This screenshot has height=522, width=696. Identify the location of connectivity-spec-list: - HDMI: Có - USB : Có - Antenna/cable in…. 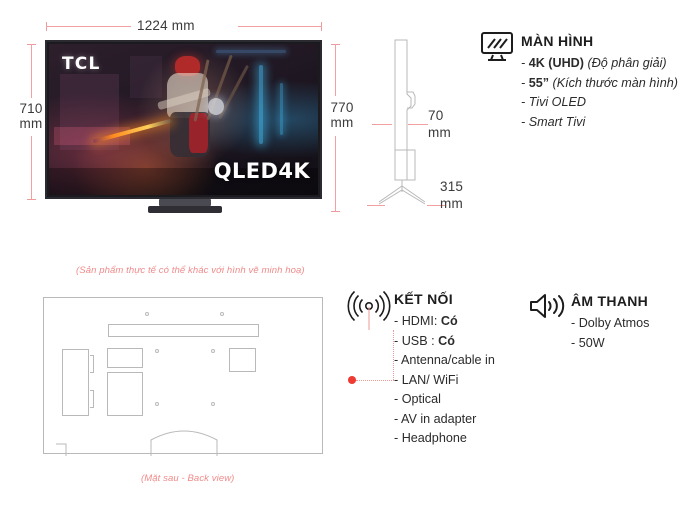
(464, 380).